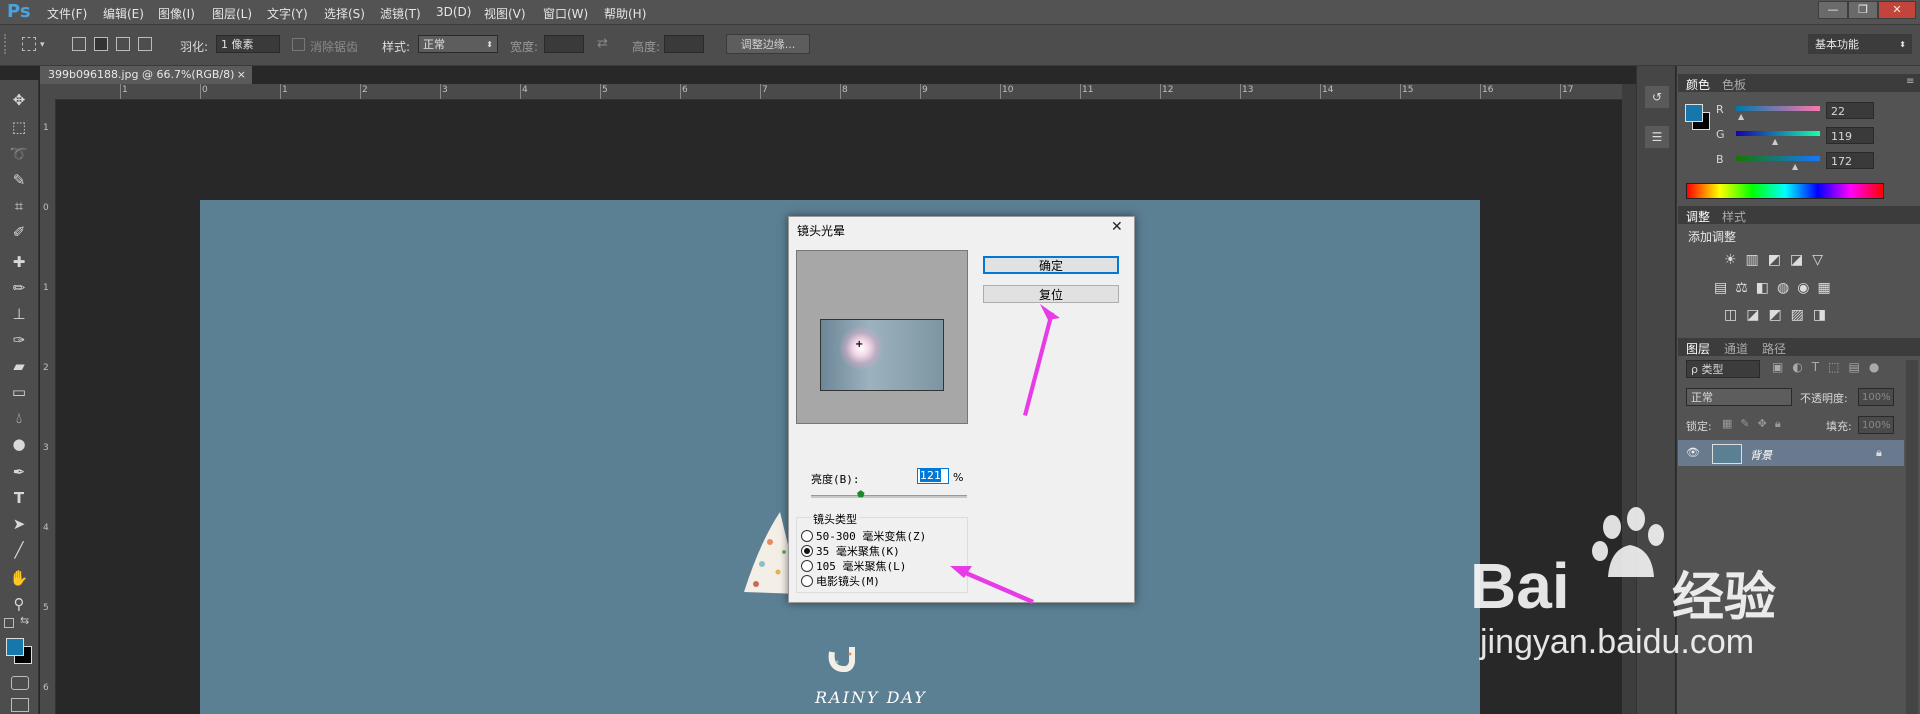 Image resolution: width=1920 pixels, height=714 pixels. Describe the element at coordinates (1520, 586) in the screenshot. I see `watermark-brand: Bai` at that location.